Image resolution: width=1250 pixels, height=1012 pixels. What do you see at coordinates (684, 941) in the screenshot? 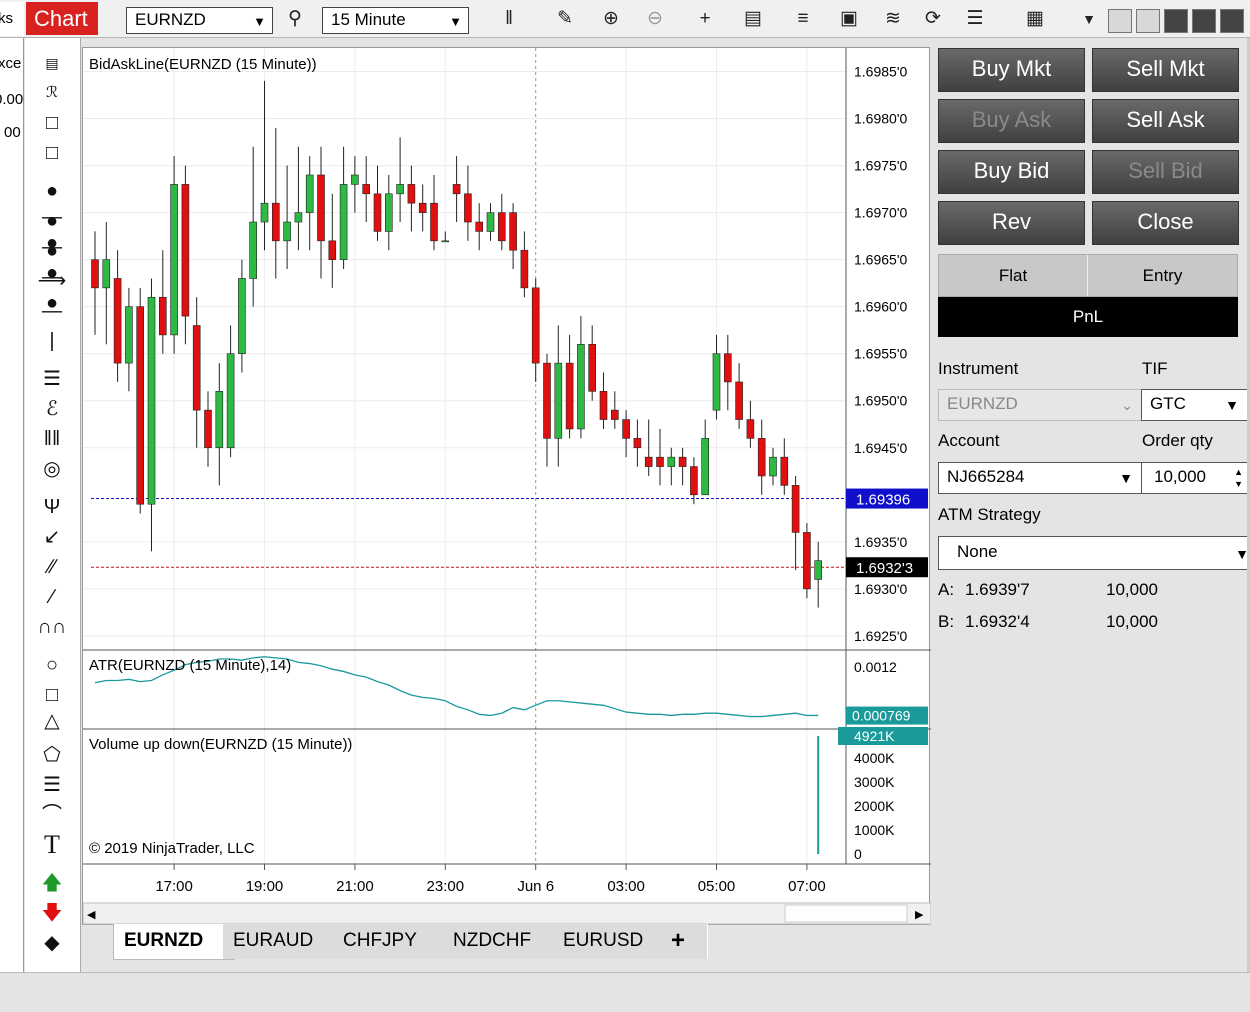
I see `add-tab-button: +` at bounding box center [684, 941].